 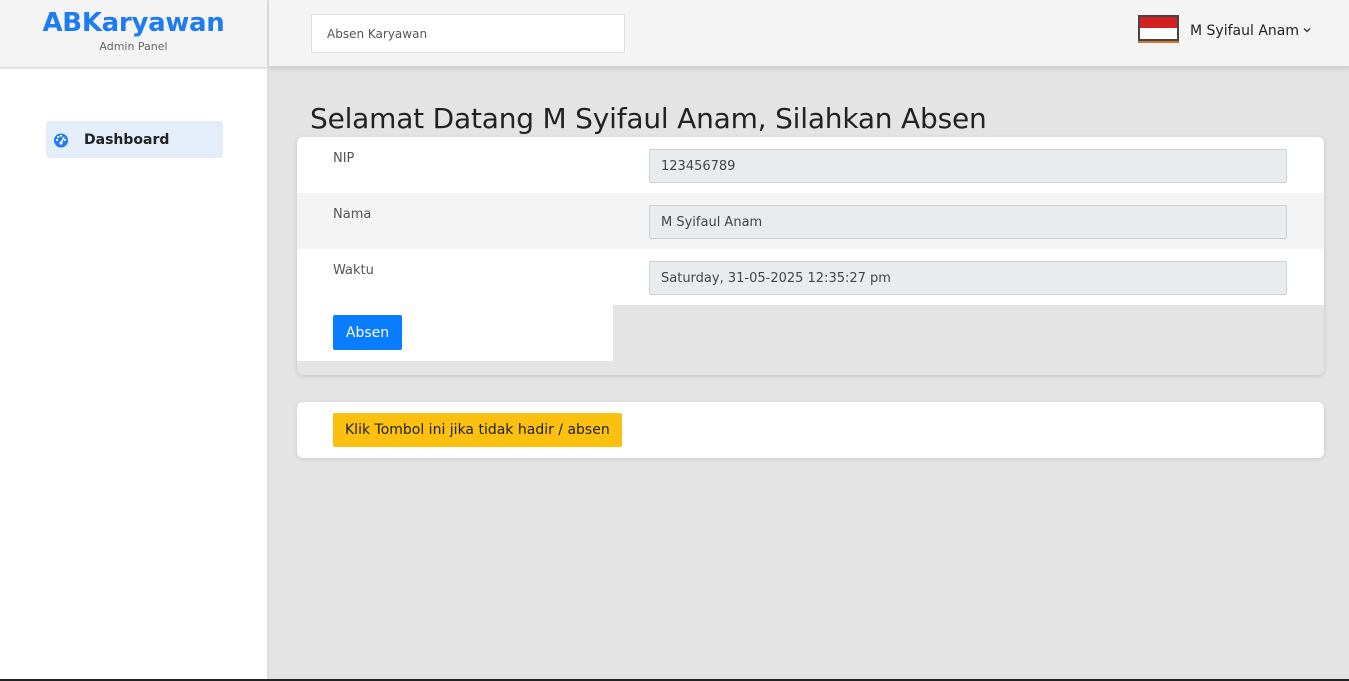 I want to click on top-bar: M Syifaul Anam, so click(x=809, y=34).